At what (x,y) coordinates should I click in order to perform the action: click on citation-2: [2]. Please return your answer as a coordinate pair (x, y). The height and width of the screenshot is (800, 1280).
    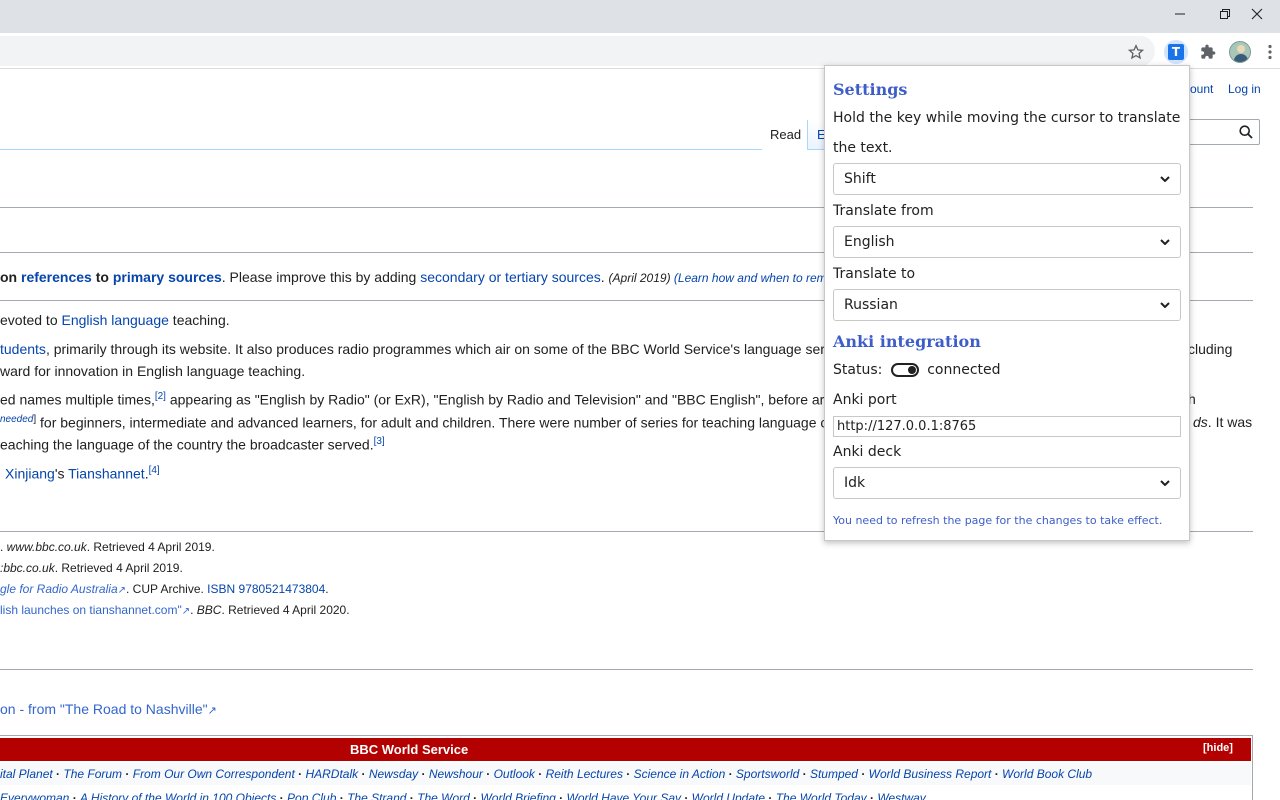
    Looking at the image, I should click on (160, 396).